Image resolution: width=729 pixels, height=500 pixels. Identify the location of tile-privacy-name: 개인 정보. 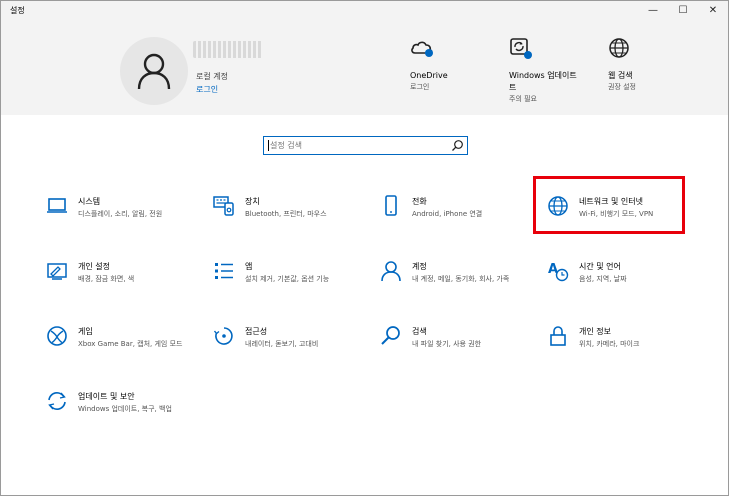
(595, 331).